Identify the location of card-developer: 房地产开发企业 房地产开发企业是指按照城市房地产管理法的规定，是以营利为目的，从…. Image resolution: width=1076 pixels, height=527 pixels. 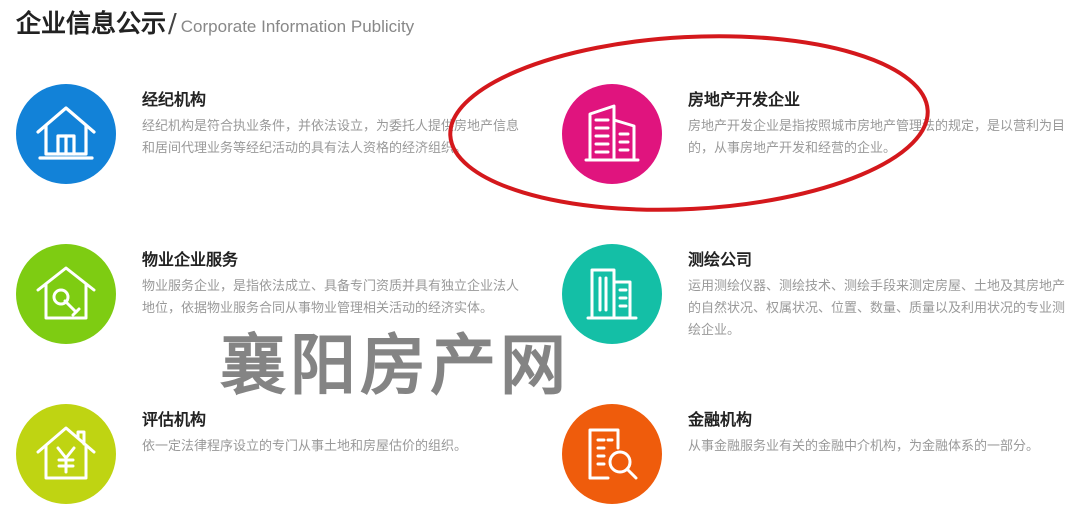
(819, 139).